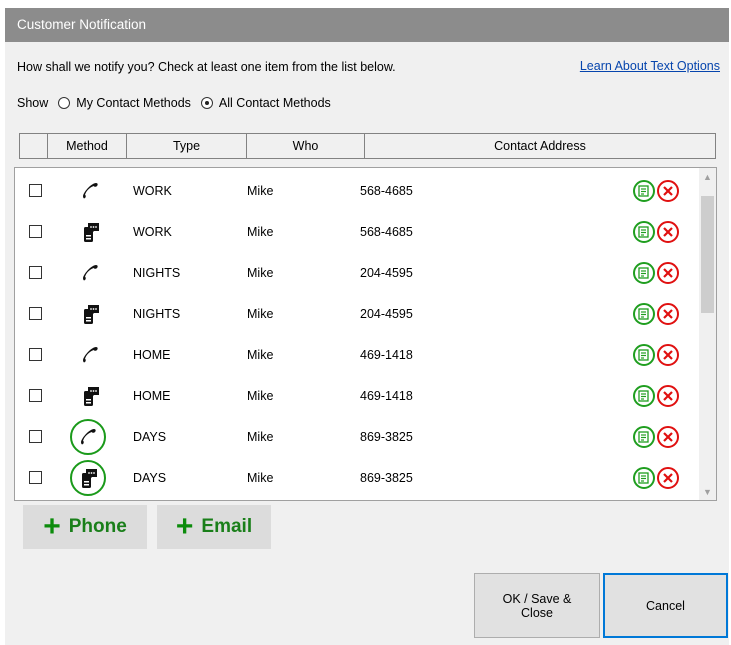 The width and height of the screenshot is (731, 645). Describe the element at coordinates (650, 66) in the screenshot. I see `learn-about-text-options-link: Learn About Text Options` at that location.